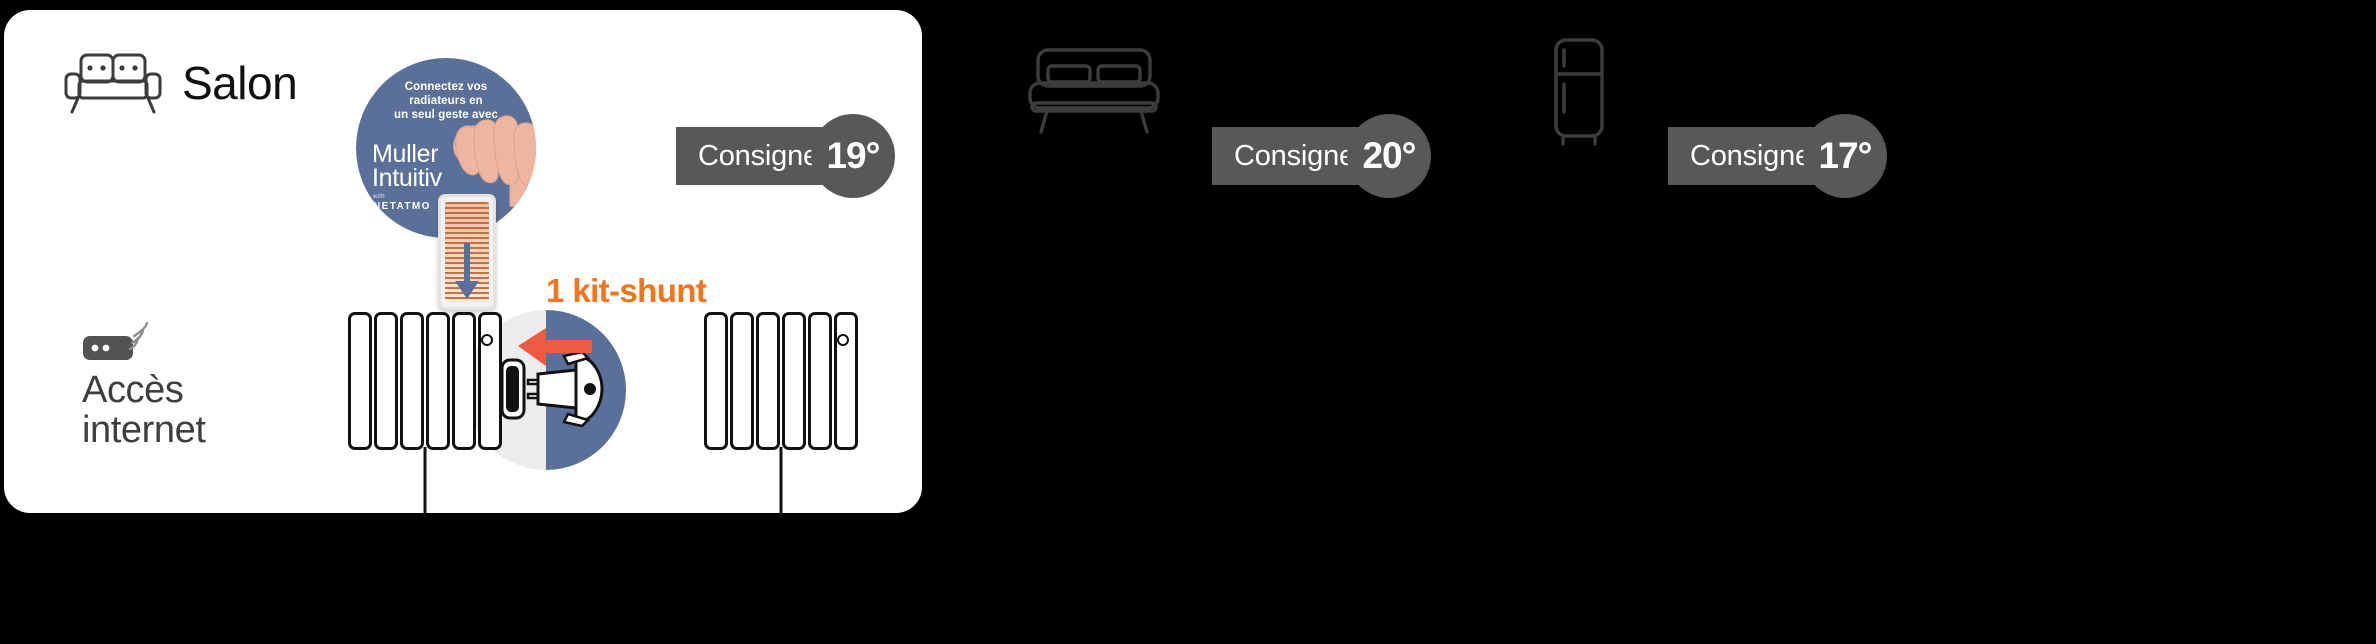 This screenshot has width=2376, height=644. I want to click on setpoint-value: 20°, so click(1389, 155).